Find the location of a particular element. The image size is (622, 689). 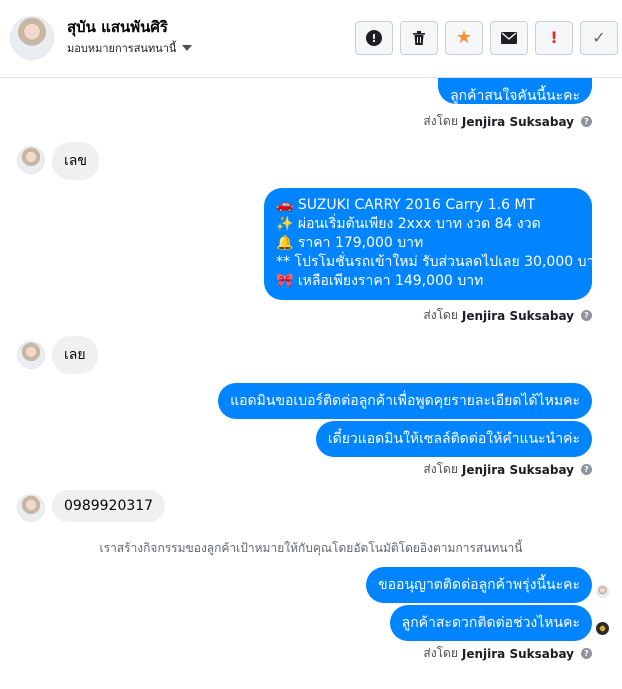

mark-unread-button is located at coordinates (509, 38).